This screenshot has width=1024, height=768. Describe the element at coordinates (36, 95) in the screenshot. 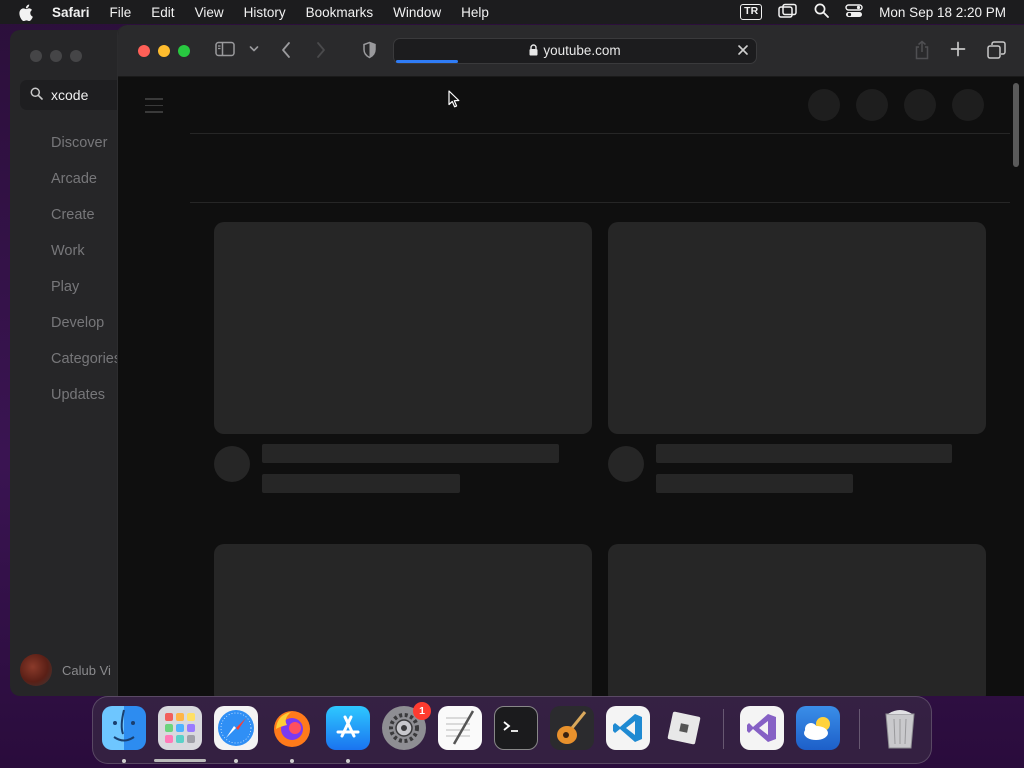

I see `search-icon` at that location.